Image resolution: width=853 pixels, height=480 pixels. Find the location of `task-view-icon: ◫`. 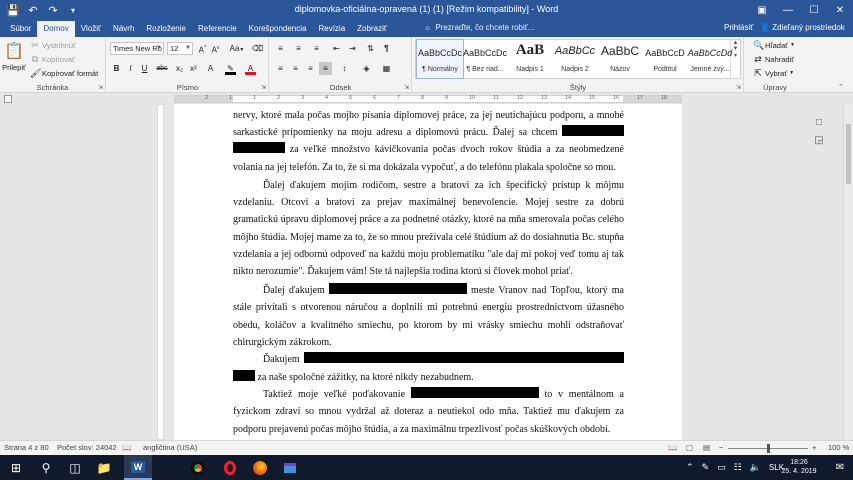

task-view-icon: ◫ is located at coordinates (75, 467).